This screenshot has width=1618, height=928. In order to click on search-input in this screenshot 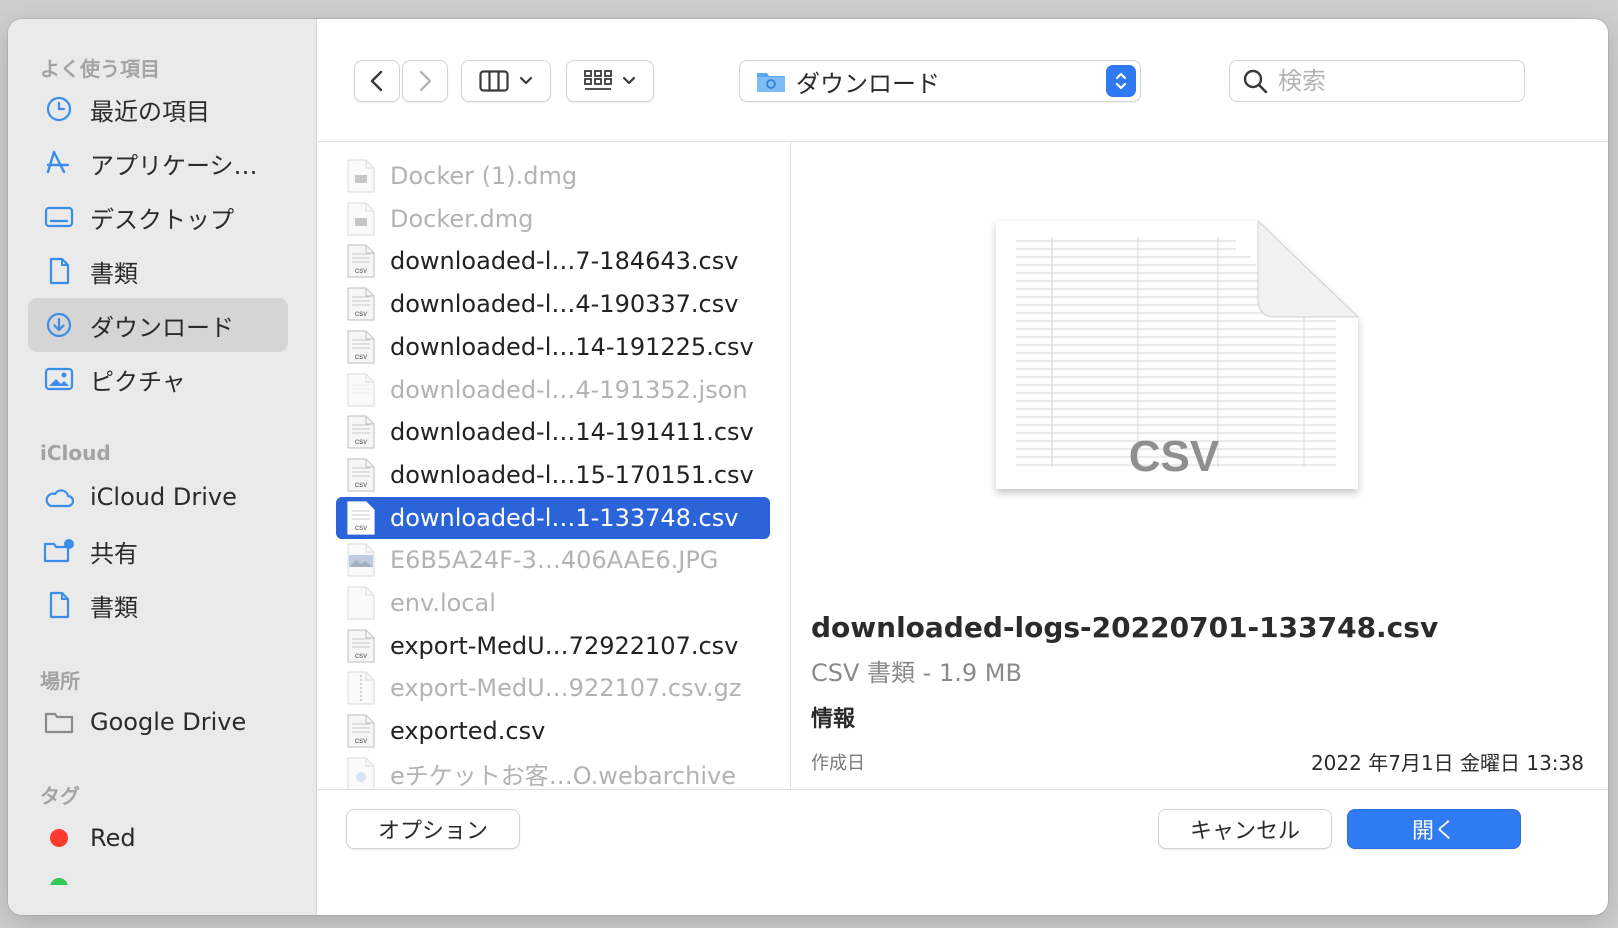, I will do `click(1388, 81)`.